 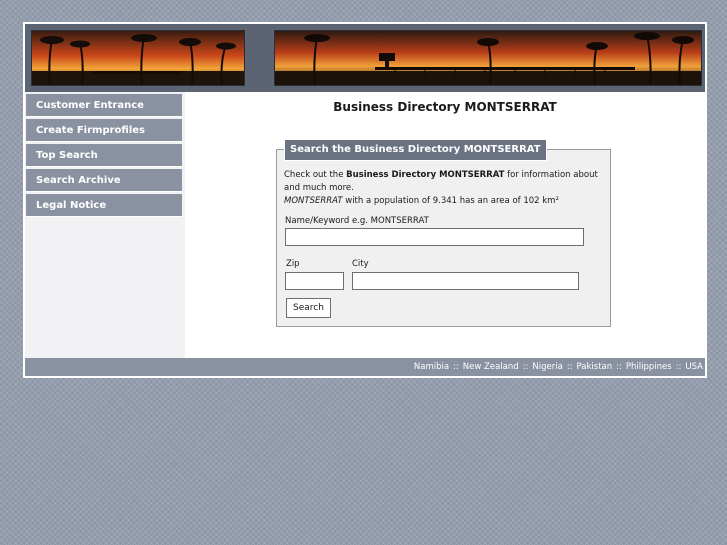 What do you see at coordinates (465, 281) in the screenshot?
I see `city-input` at bounding box center [465, 281].